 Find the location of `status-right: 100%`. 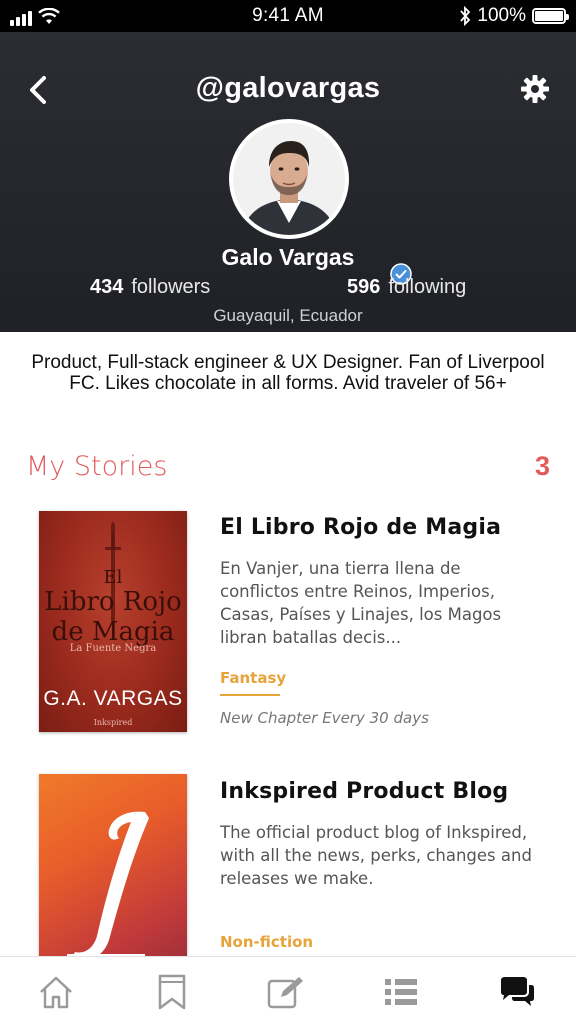

status-right: 100% is located at coordinates (514, 16).